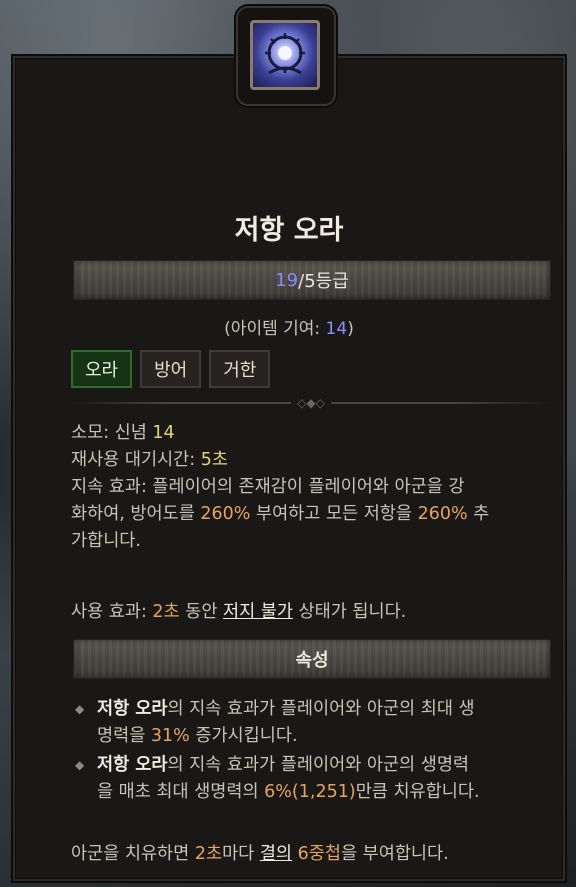 The width and height of the screenshot is (576, 887). I want to click on use-effect-line: 사용 효과: 2초 동안 저지 불가 상태가 됩니다., so click(238, 610).